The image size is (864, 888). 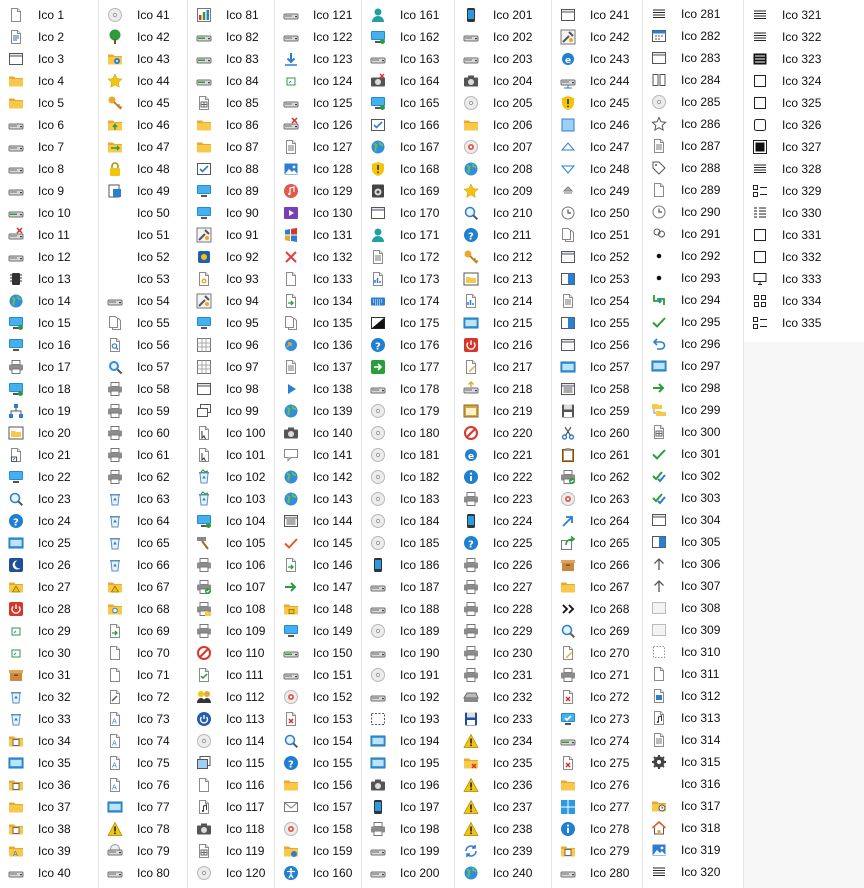 What do you see at coordinates (318, 477) in the screenshot?
I see `icon-list-item: Ico 142` at bounding box center [318, 477].